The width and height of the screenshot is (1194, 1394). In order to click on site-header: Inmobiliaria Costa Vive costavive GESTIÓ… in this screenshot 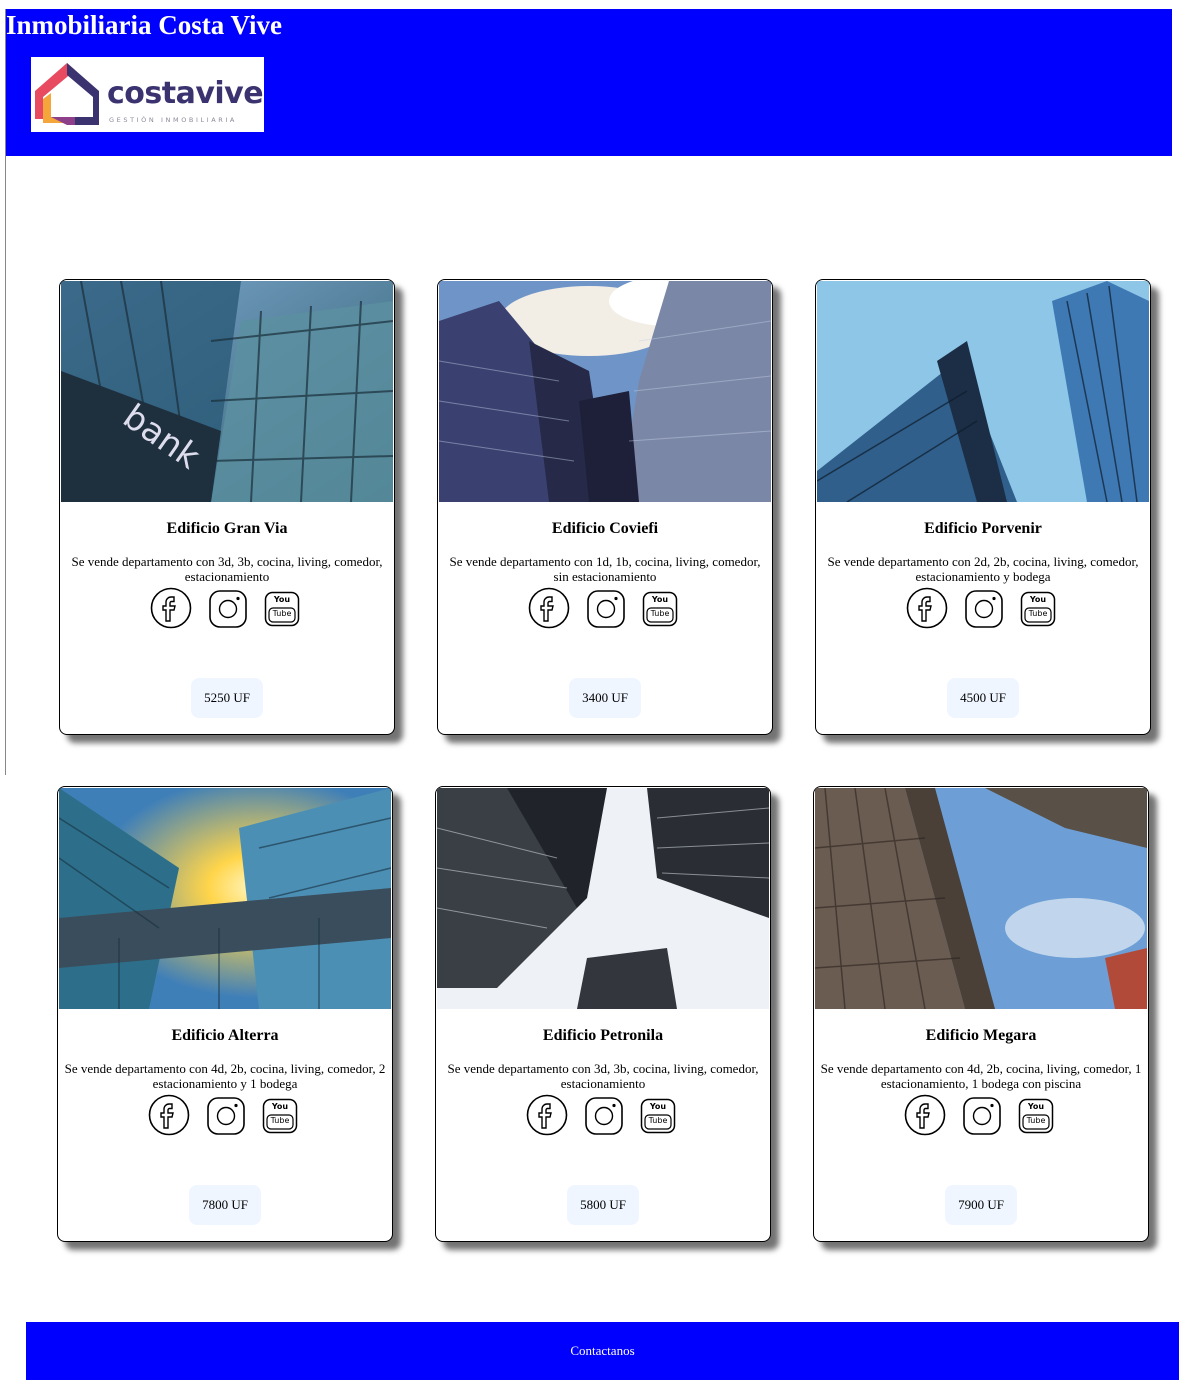, I will do `click(589, 82)`.